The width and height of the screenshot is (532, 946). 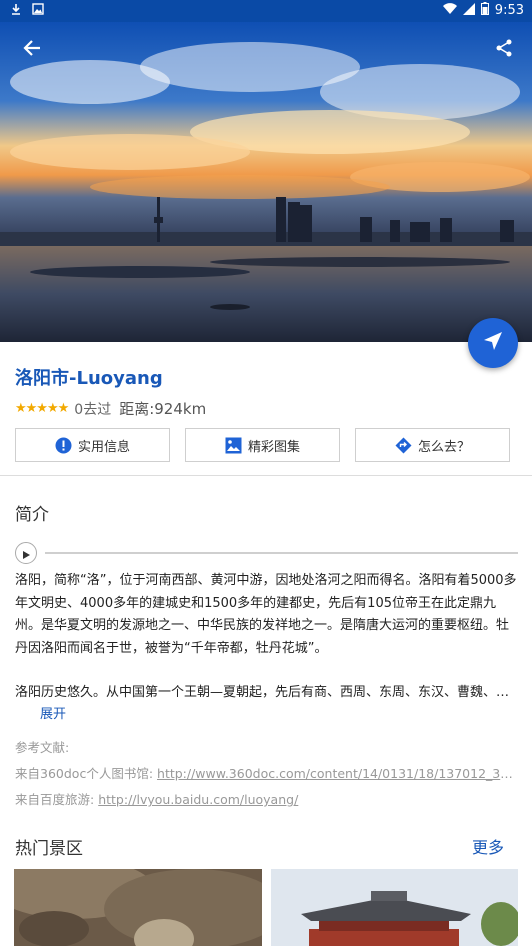 I want to click on back-arrow-icon, so click(x=32, y=51).